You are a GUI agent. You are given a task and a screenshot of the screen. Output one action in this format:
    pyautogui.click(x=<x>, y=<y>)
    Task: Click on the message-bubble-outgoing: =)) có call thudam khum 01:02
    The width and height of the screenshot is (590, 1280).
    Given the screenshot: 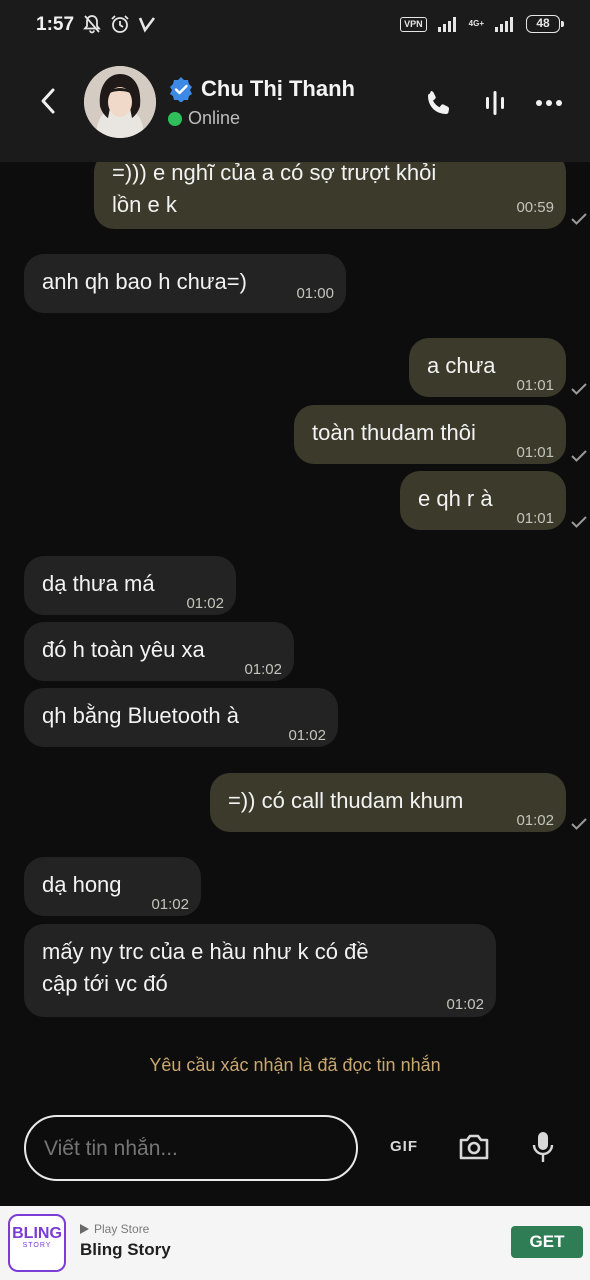 What is the action you would take?
    pyautogui.click(x=388, y=802)
    